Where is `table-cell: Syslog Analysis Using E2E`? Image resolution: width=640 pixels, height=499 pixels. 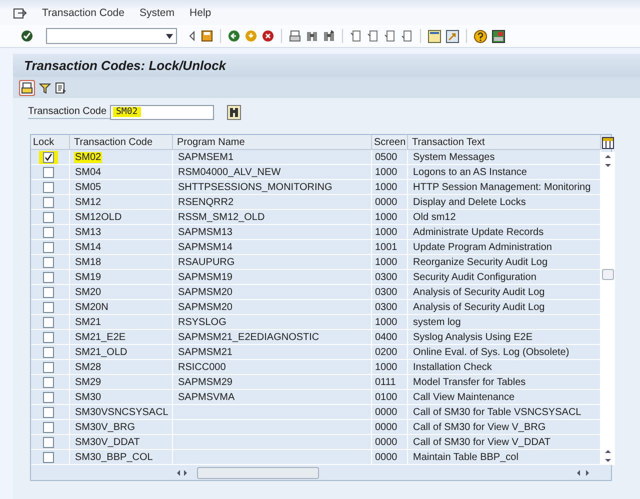 table-cell: Syslog Analysis Using E2E is located at coordinates (473, 337).